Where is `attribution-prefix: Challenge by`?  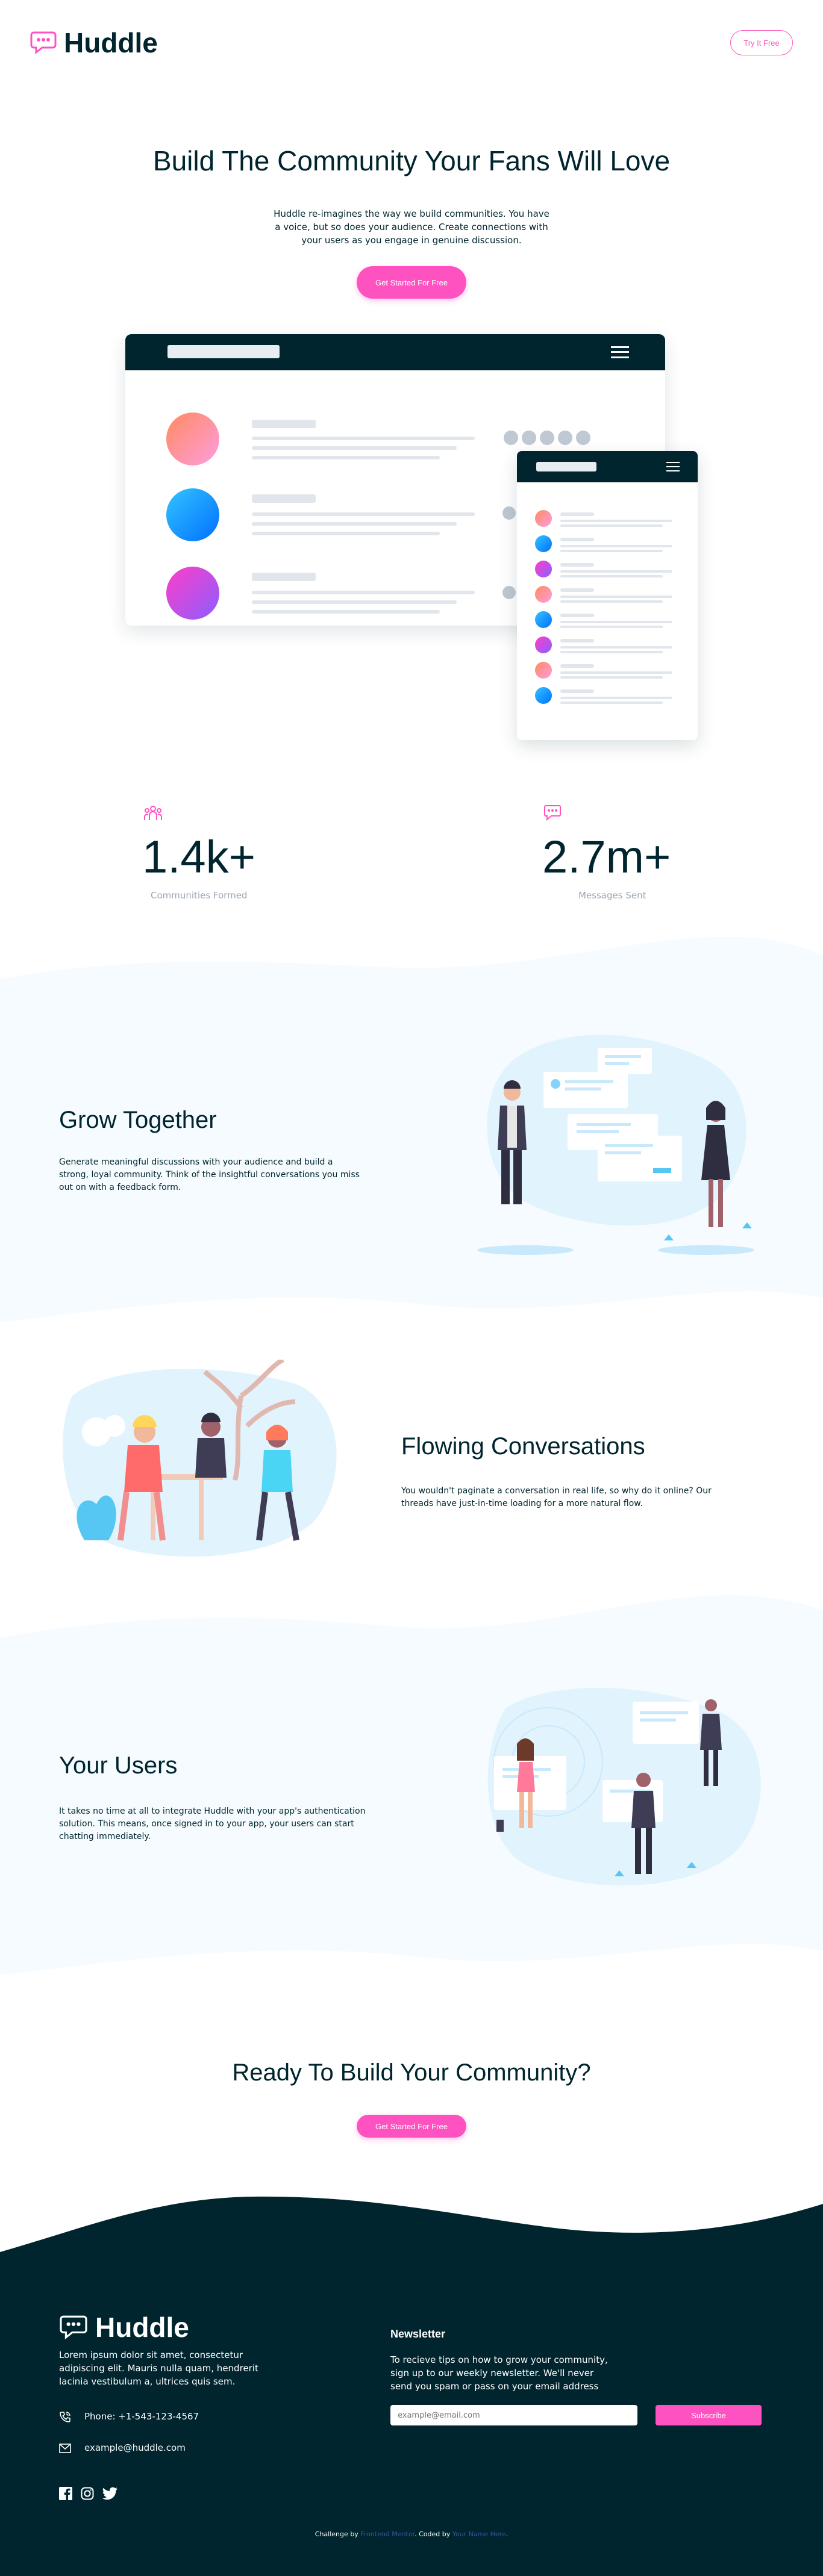
attribution-prefix: Challenge by is located at coordinates (336, 2534).